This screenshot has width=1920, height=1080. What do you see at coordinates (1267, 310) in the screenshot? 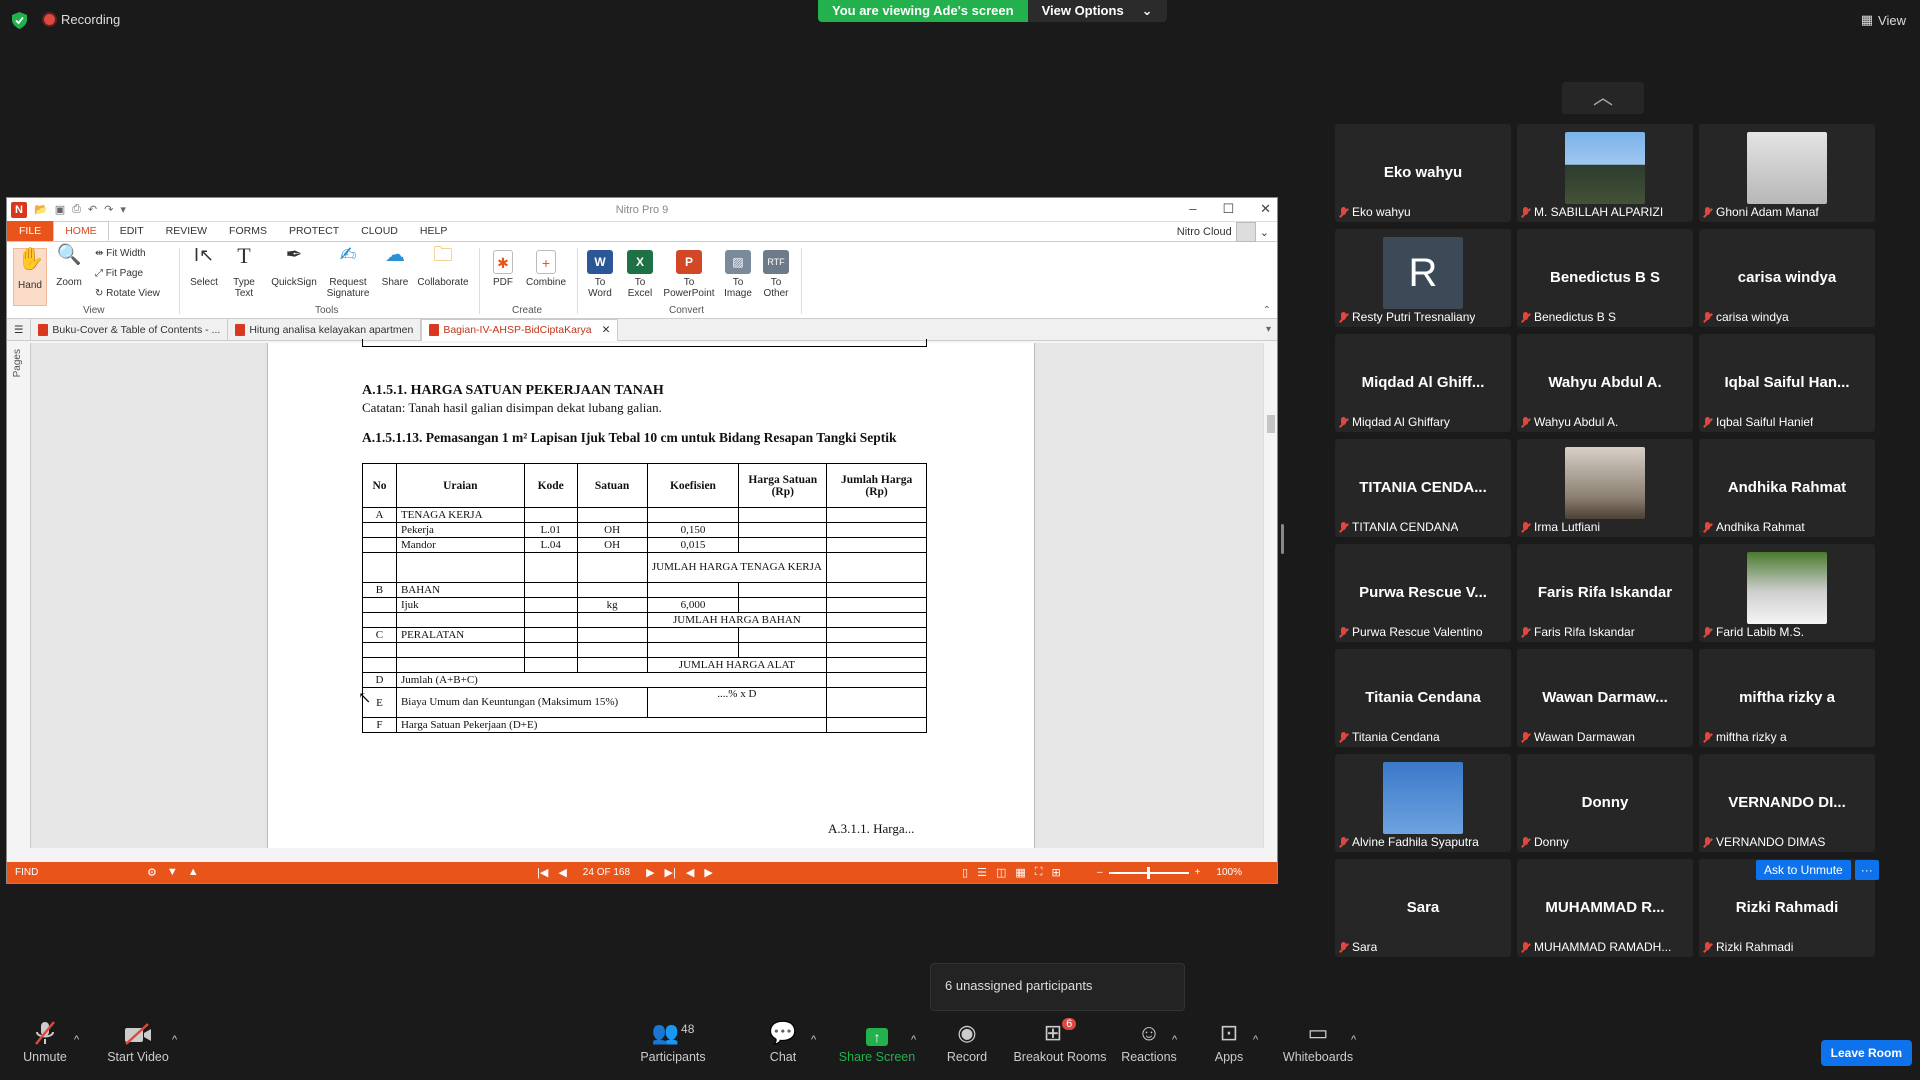
I see `collapse-ribbon-icon: ⌃` at bounding box center [1267, 310].